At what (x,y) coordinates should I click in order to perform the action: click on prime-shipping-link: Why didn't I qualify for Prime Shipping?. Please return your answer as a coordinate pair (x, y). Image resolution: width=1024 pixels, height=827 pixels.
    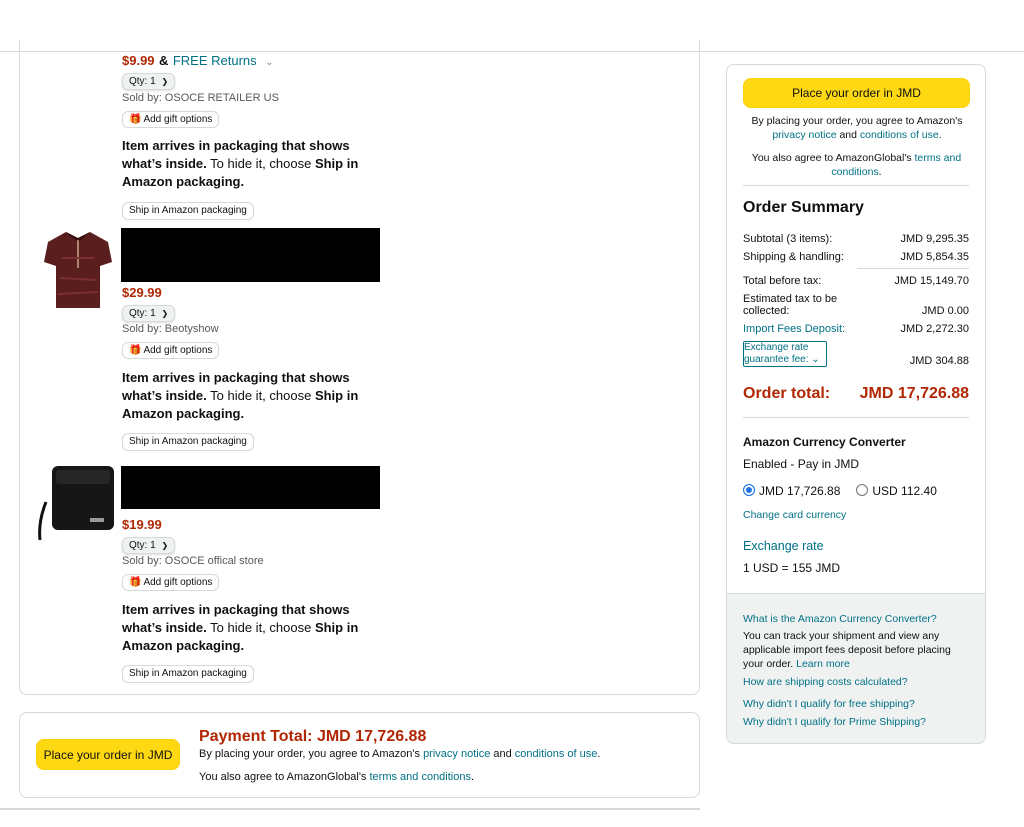
    Looking at the image, I should click on (834, 722).